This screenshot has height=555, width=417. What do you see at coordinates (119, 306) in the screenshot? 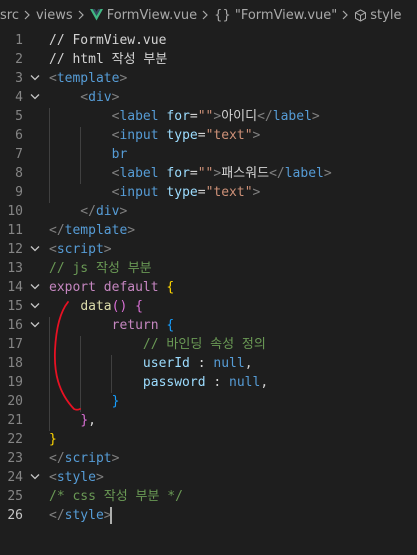
I see `code-token: ()` at bounding box center [119, 306].